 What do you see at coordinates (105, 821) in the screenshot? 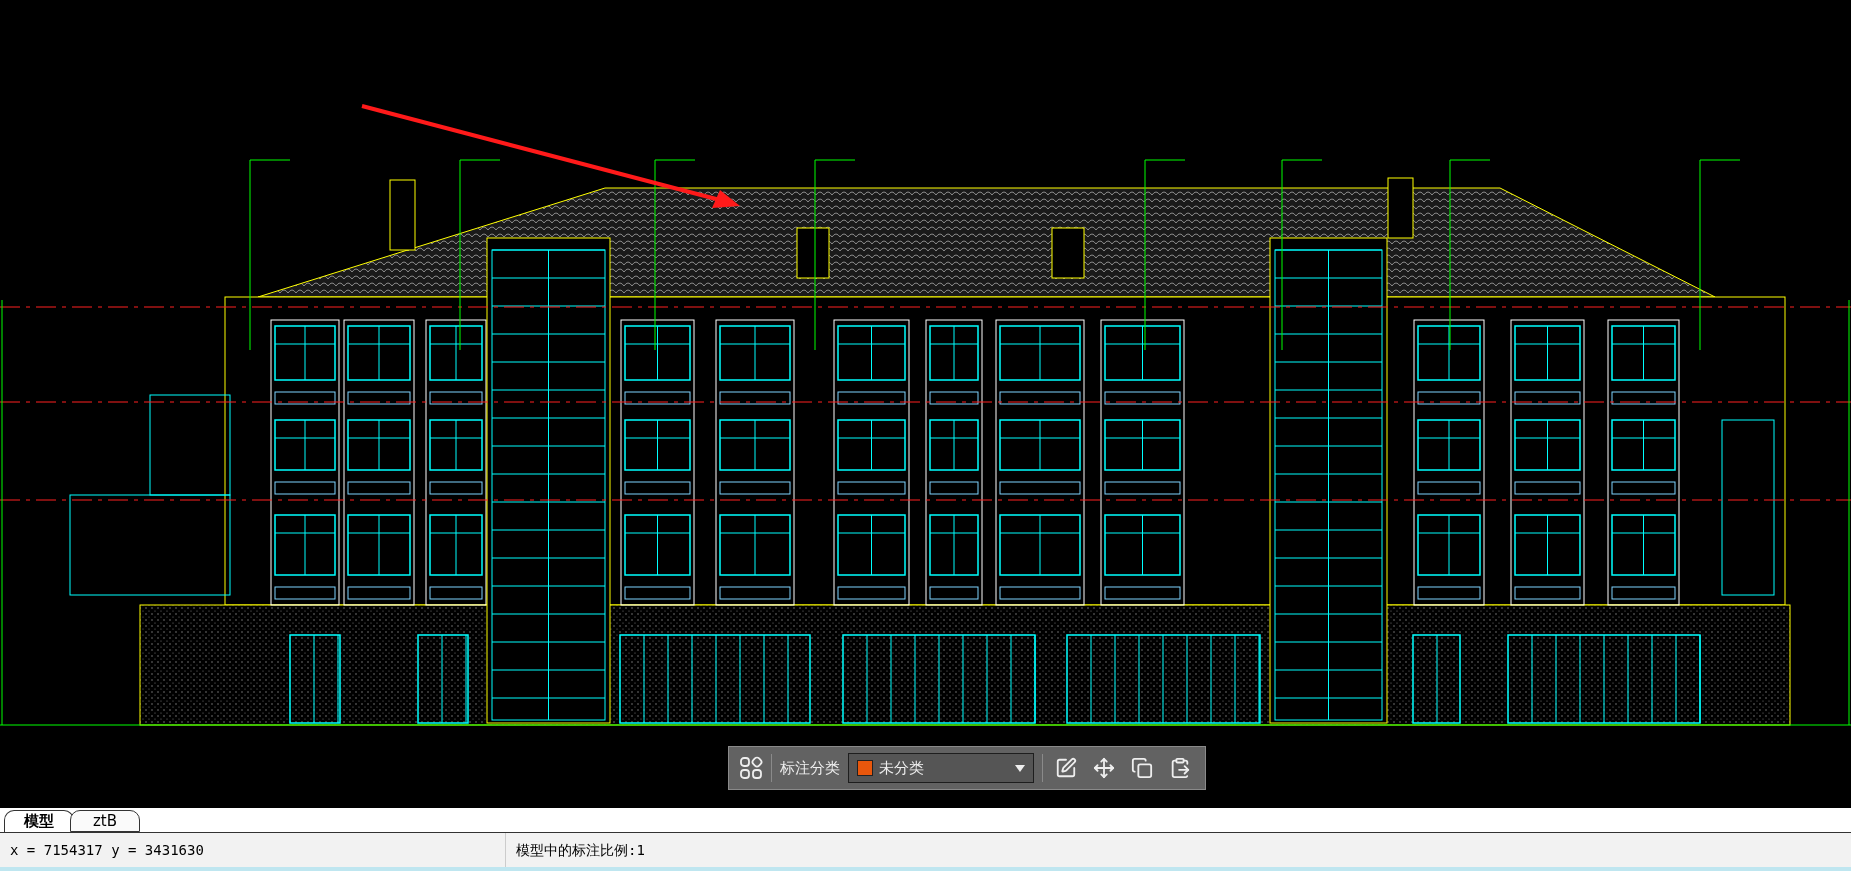
I see `layout-tab: ztB` at bounding box center [105, 821].